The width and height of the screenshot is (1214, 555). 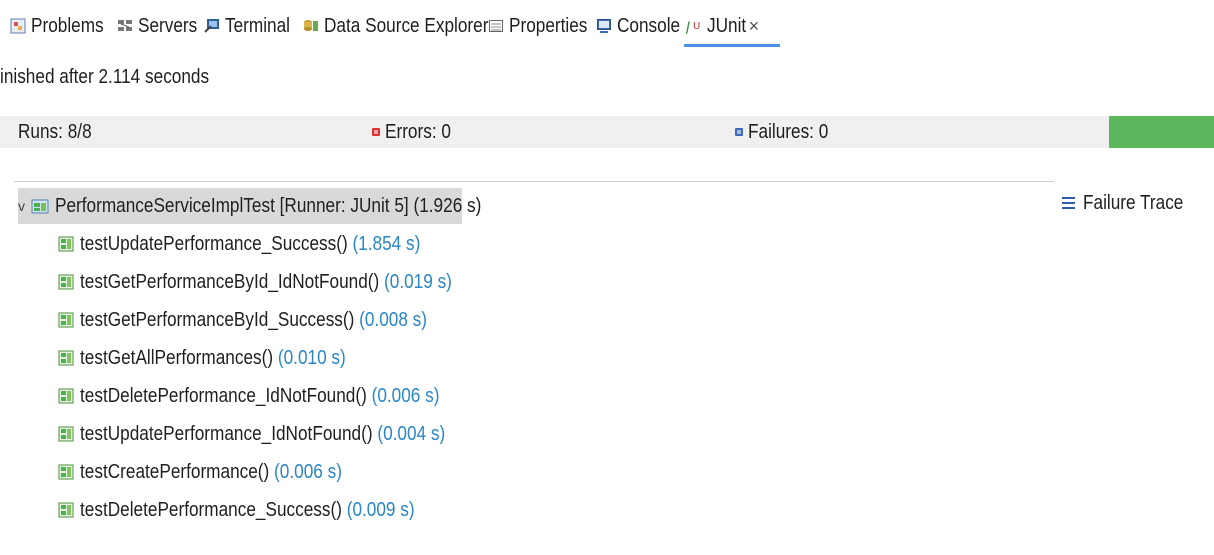 I want to click on test-suite-icon, so click(x=40, y=206).